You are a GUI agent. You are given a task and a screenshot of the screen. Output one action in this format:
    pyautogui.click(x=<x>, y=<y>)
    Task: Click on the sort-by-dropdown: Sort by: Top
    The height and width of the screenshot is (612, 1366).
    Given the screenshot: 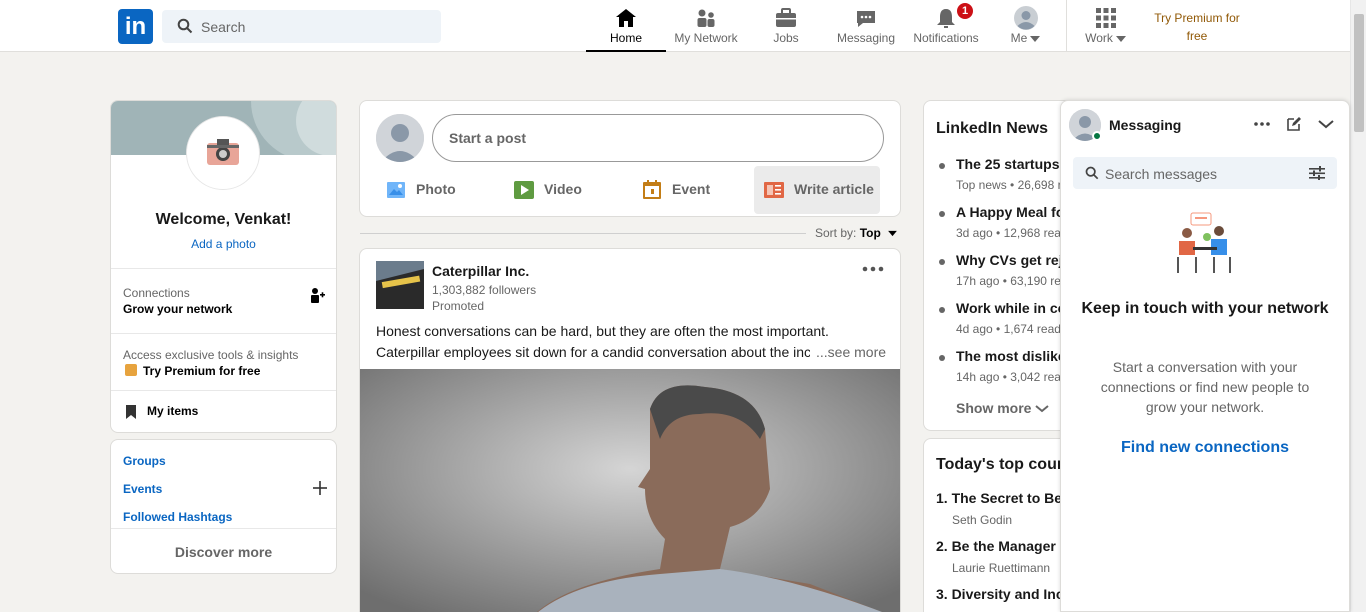 What is the action you would take?
    pyautogui.click(x=856, y=233)
    